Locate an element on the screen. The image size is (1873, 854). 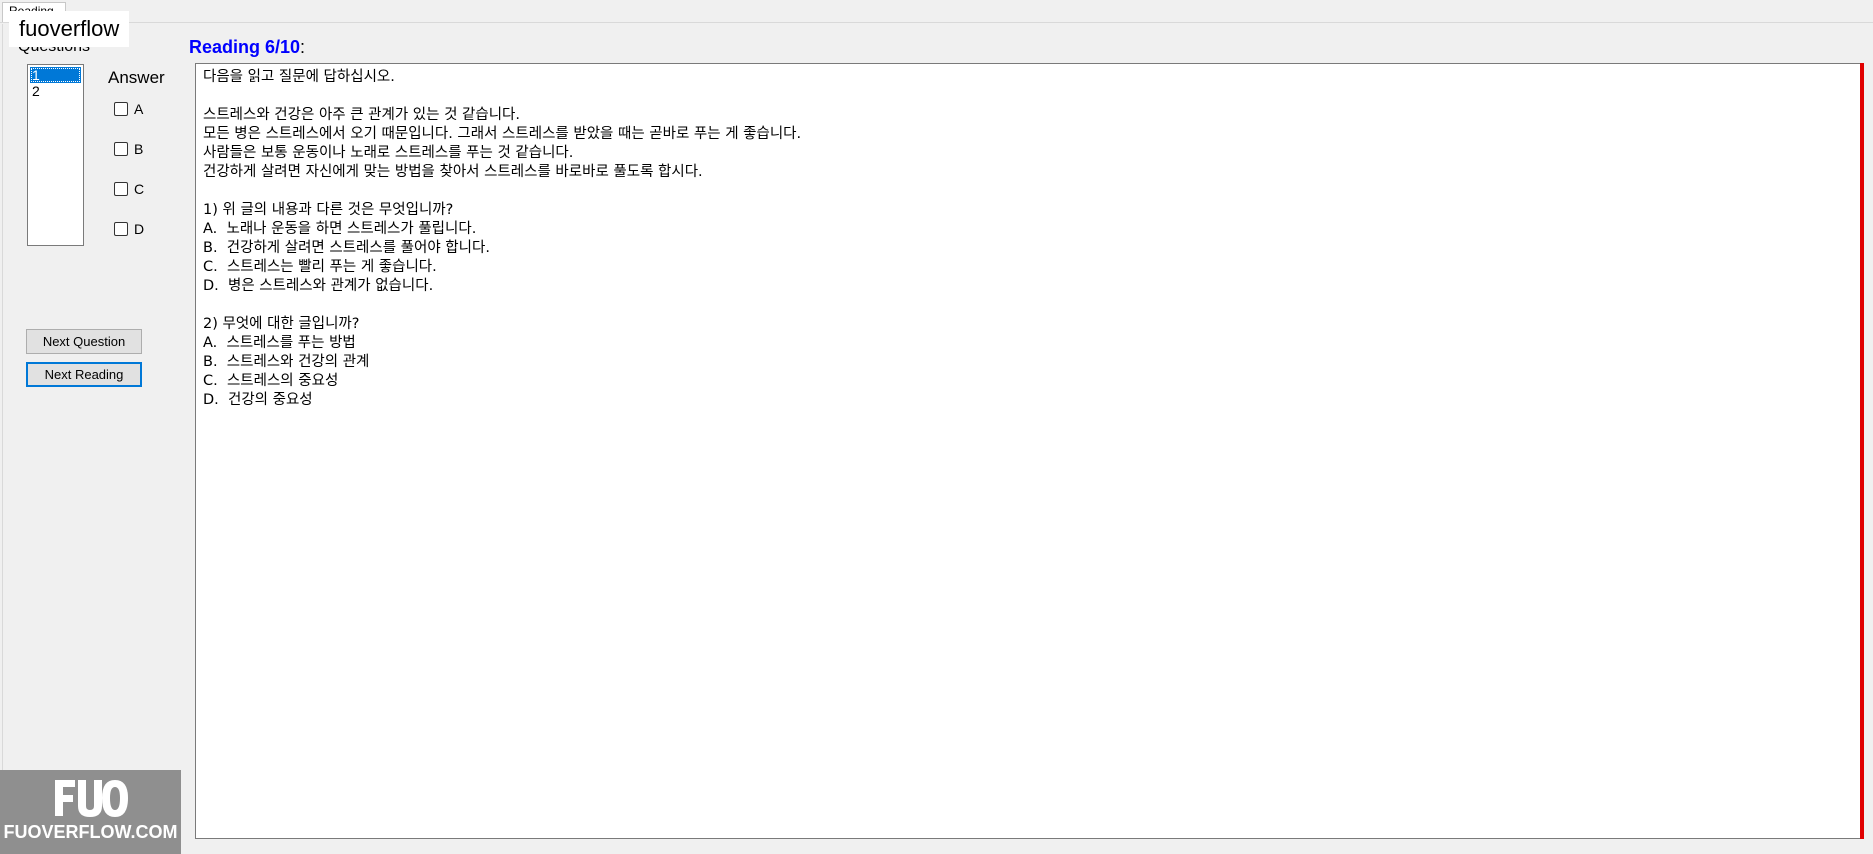
watermark-url: FUOVERFLOW.COM is located at coordinates (90, 832).